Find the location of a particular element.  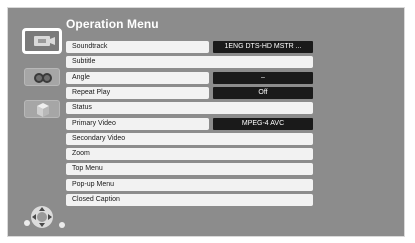

menu-item-label: Top Menu is located at coordinates (87, 168).